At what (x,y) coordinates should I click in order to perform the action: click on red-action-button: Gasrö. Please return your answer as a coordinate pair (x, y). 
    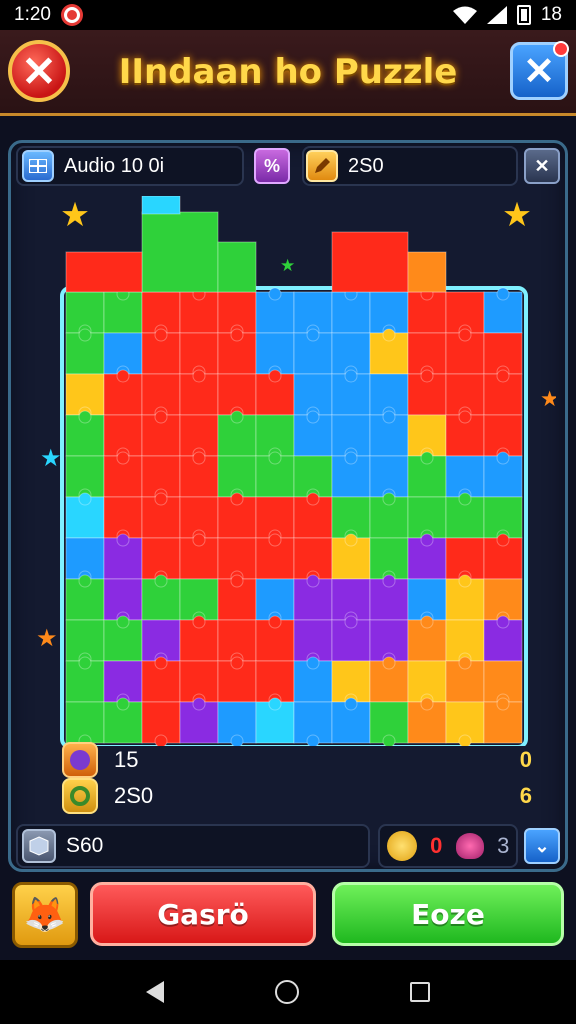
    Looking at the image, I should click on (203, 914).